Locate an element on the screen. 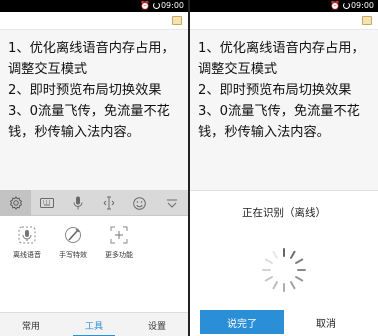  settings-icon is located at coordinates (15, 203).